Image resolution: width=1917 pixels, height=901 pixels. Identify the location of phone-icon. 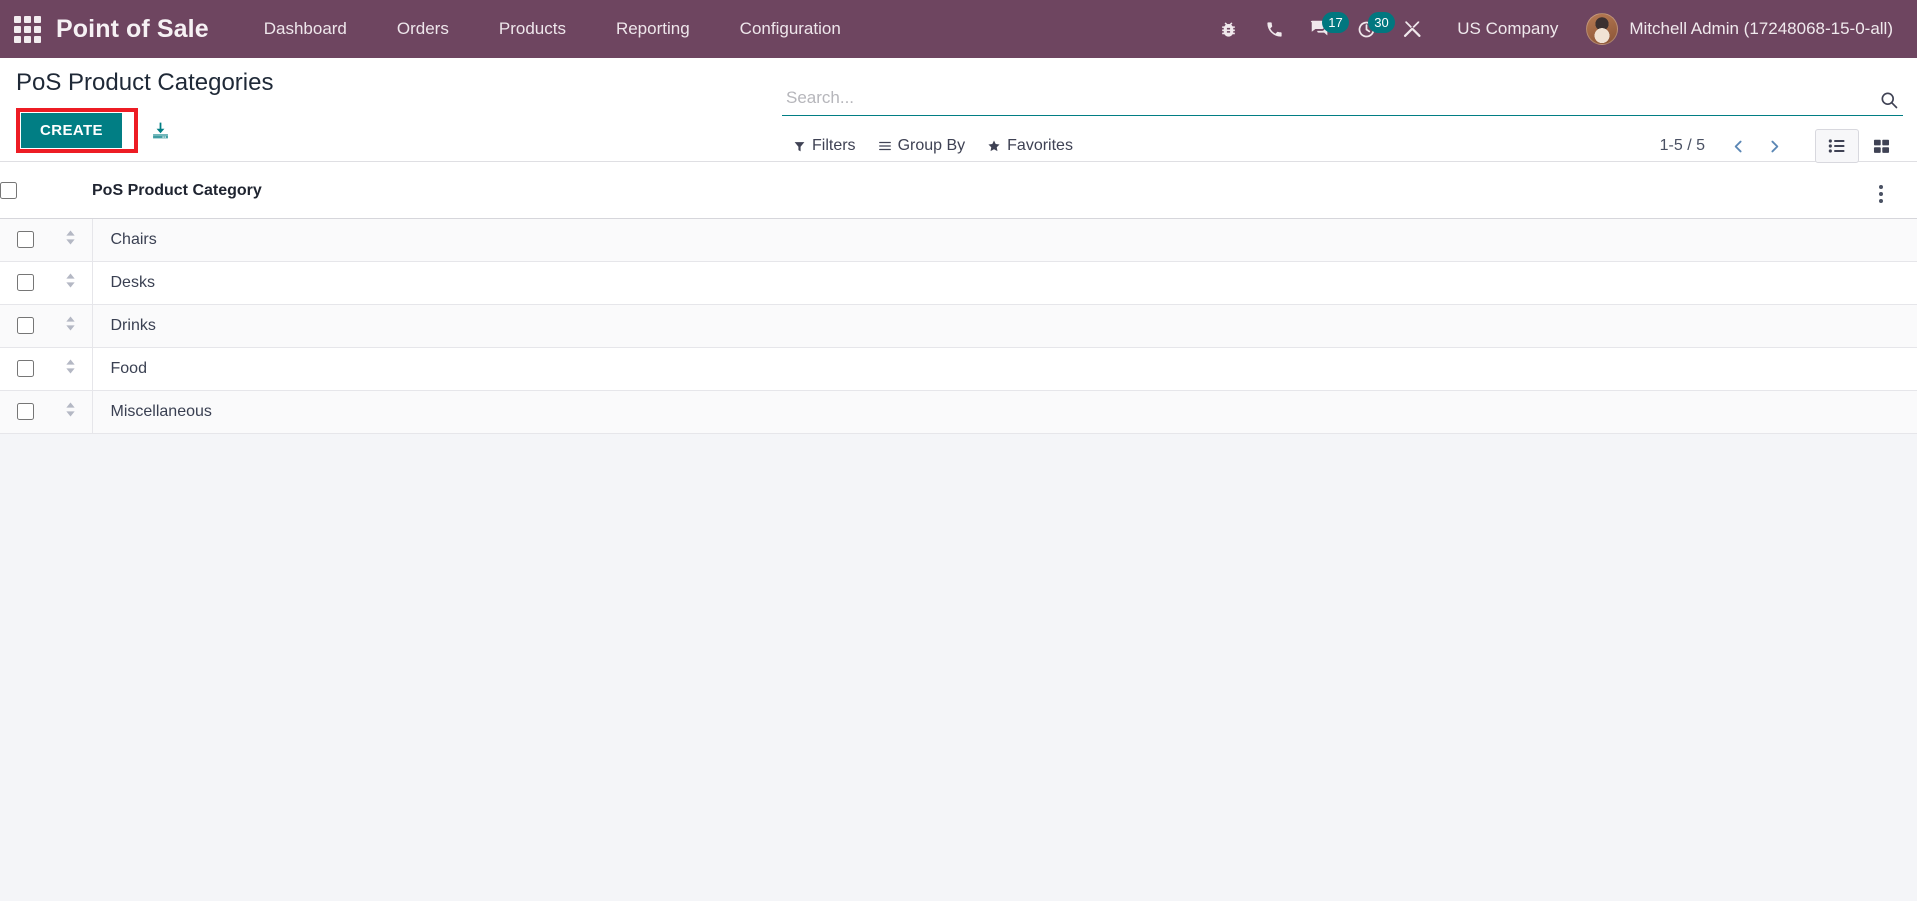
(1274, 29).